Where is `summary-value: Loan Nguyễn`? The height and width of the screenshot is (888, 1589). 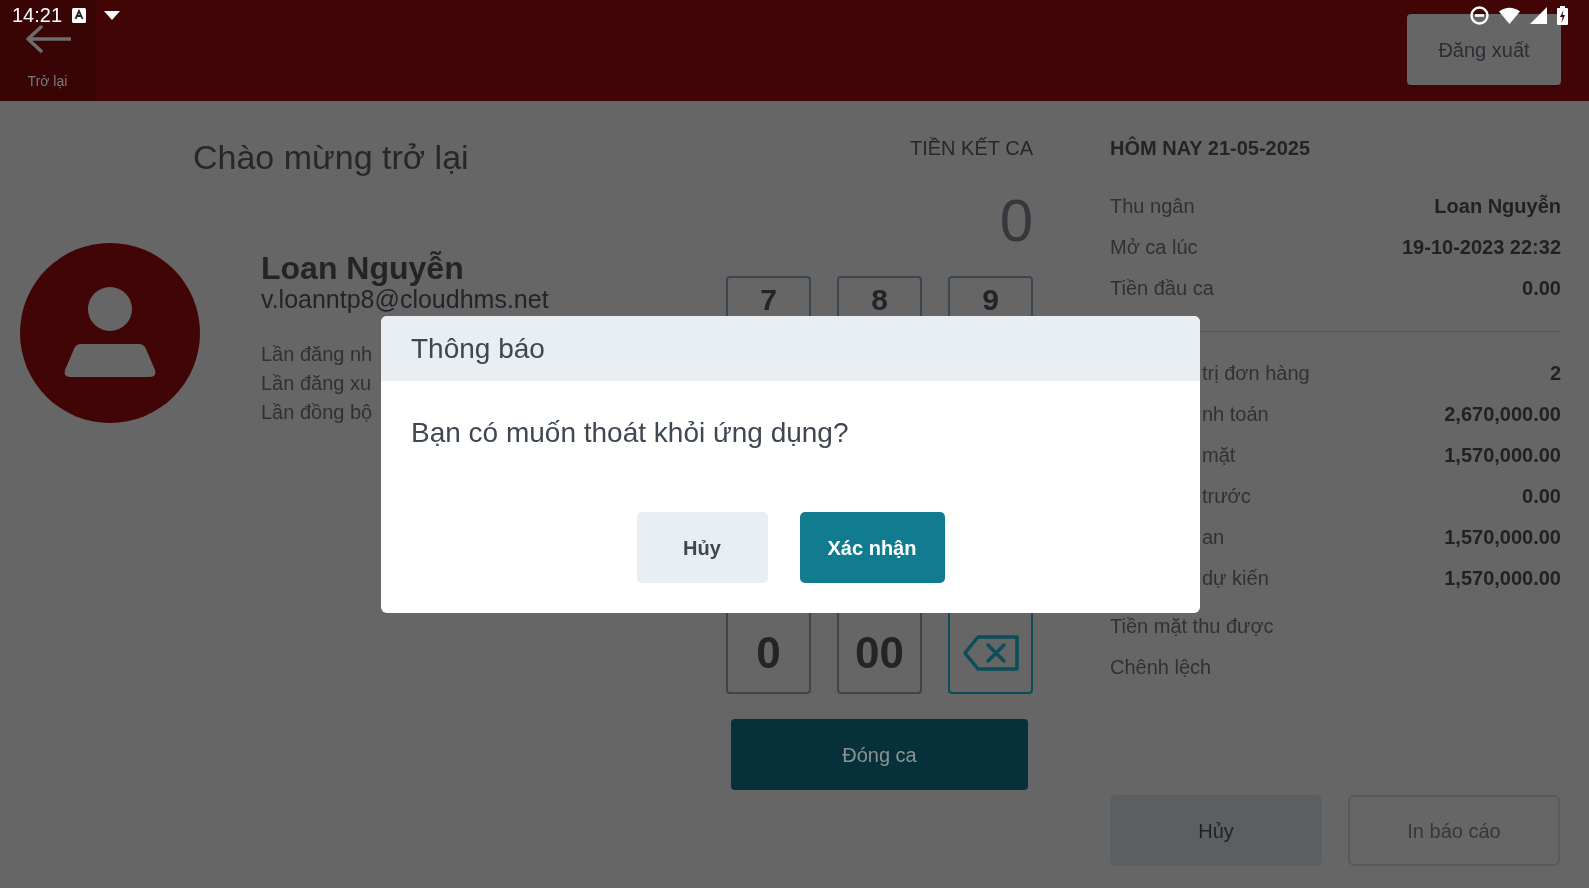
summary-value: Loan Nguyễn is located at coordinates (1497, 206).